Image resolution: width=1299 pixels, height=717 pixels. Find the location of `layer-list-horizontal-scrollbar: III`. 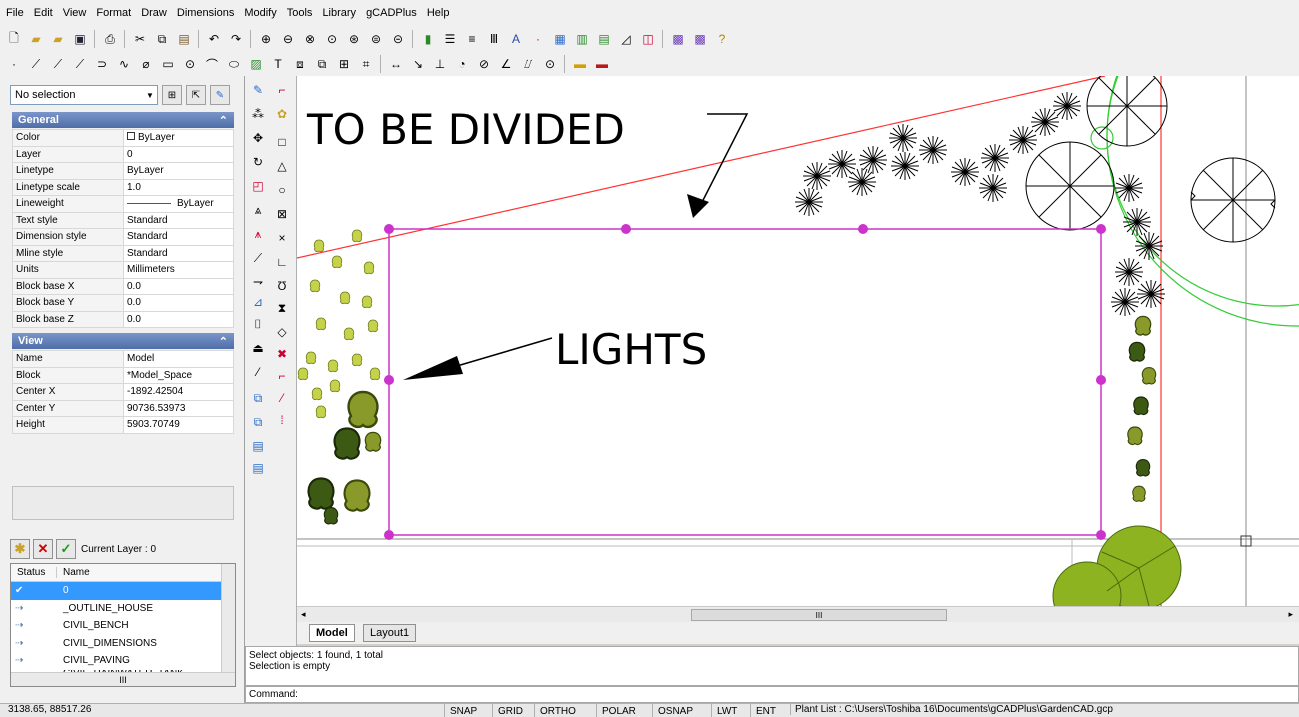

layer-list-horizontal-scrollbar: III is located at coordinates (123, 679).